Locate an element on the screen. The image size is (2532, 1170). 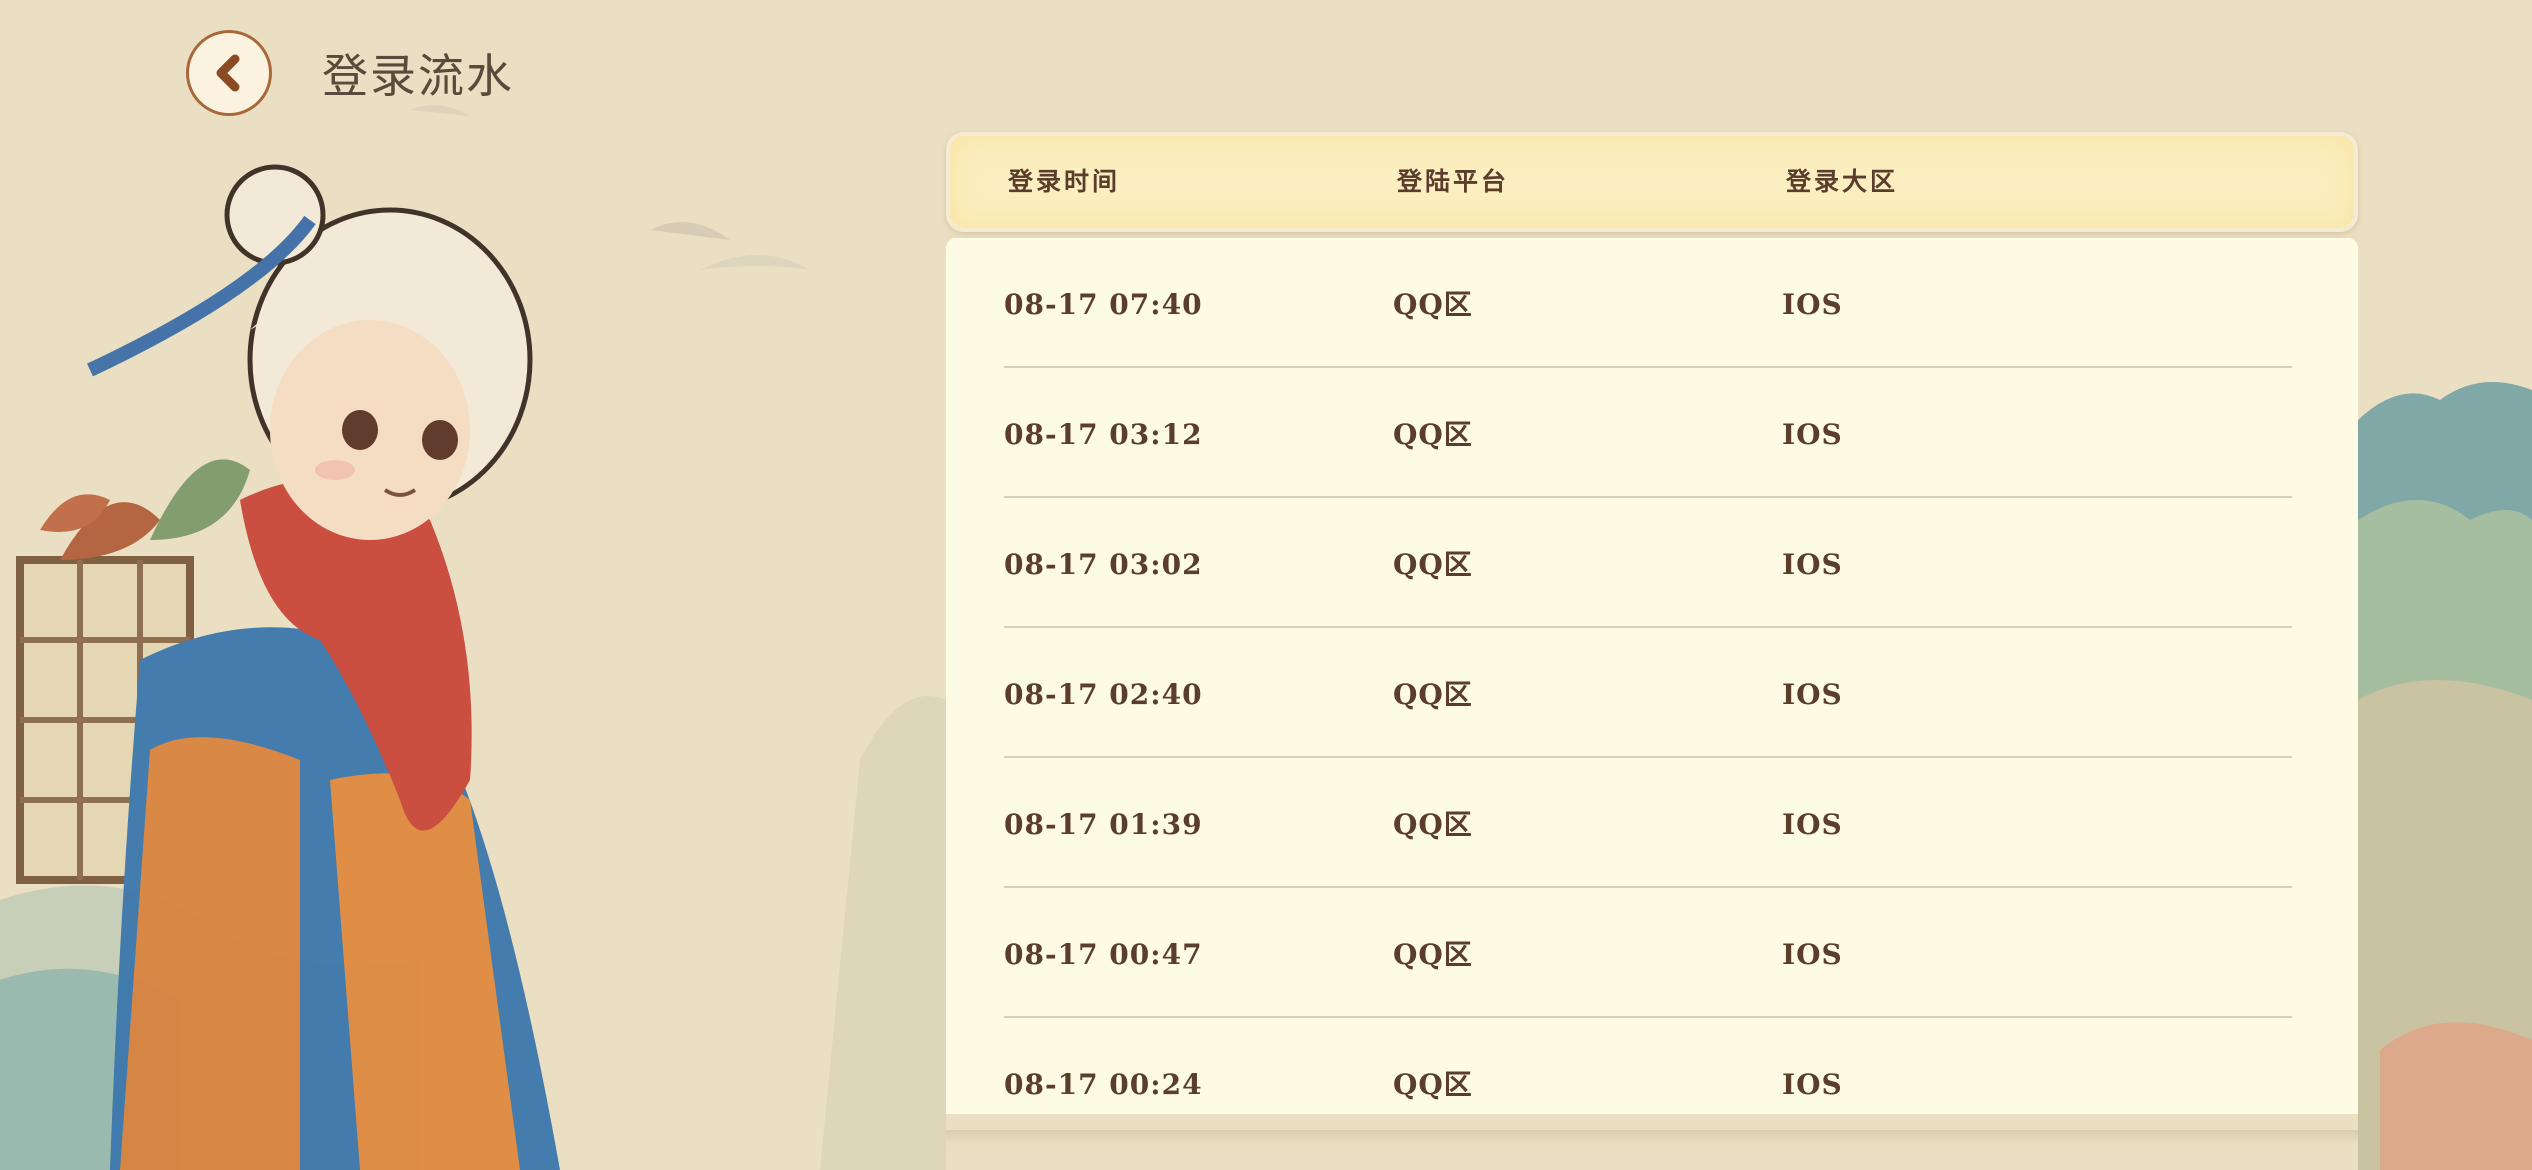
login-time-cell: 08-17 01:39 is located at coordinates (1103, 824).